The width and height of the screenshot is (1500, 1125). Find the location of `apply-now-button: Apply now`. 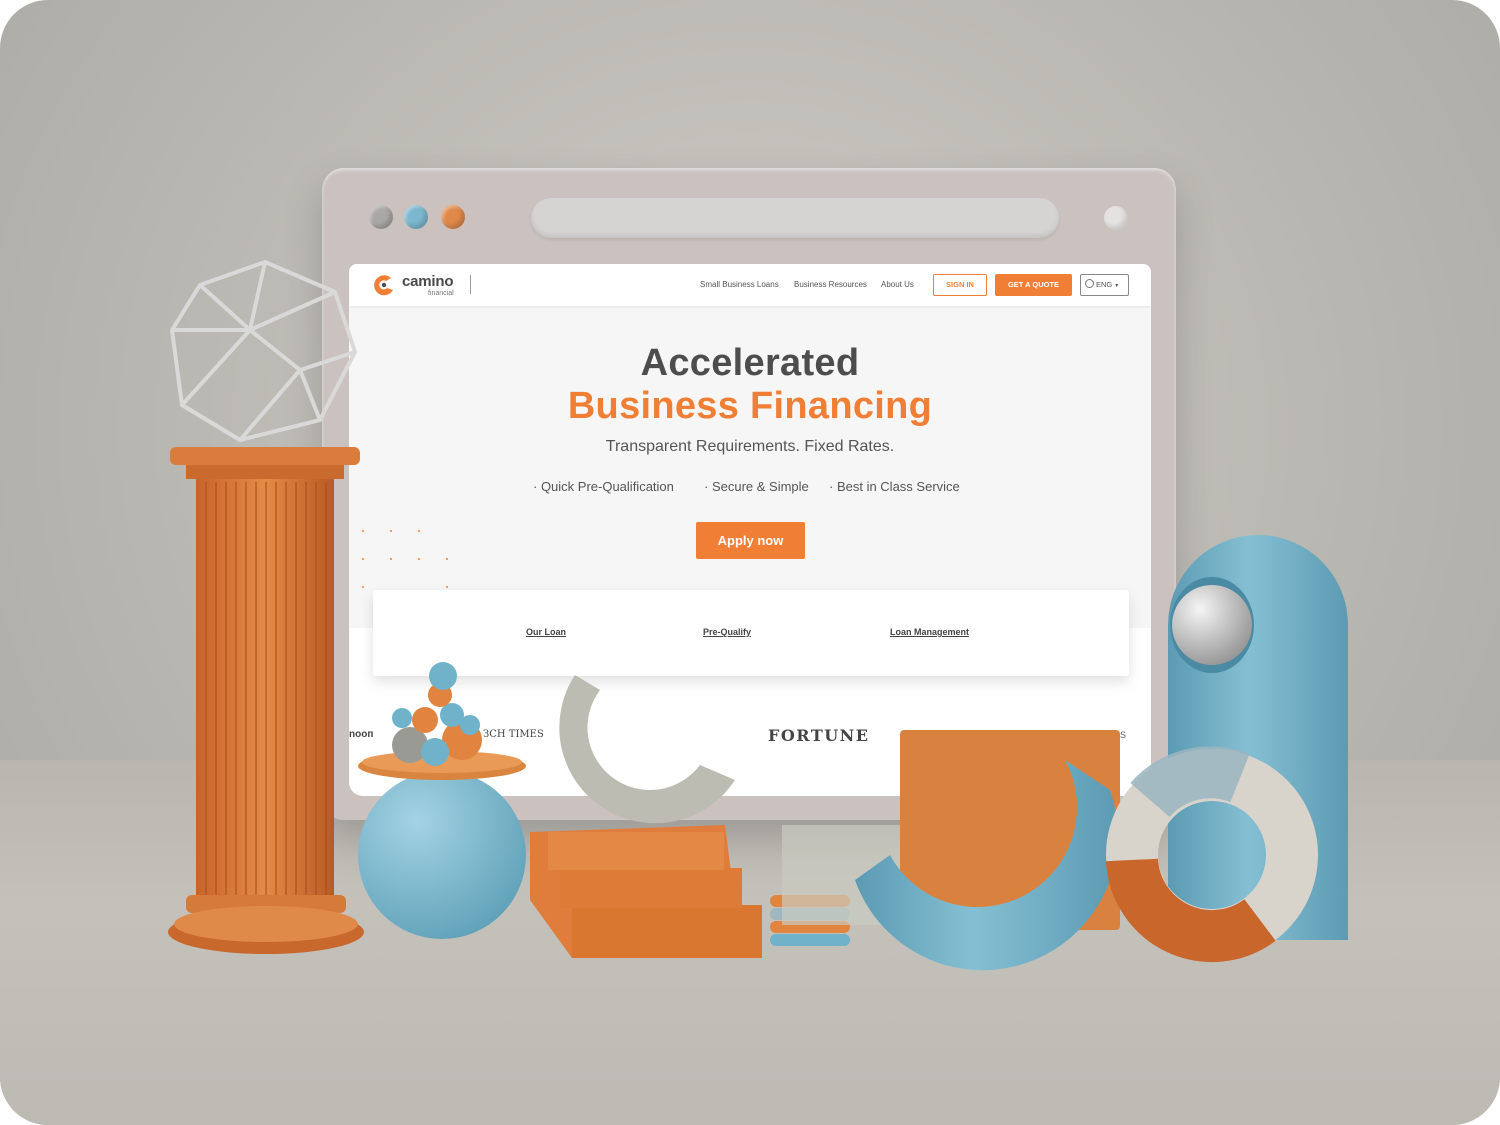

apply-now-button: Apply now is located at coordinates (750, 540).